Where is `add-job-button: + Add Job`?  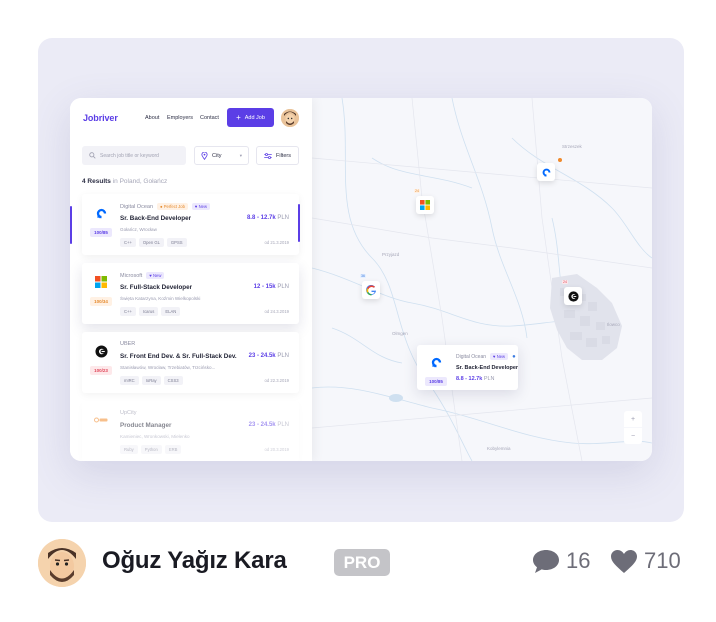 add-job-button: + Add Job is located at coordinates (250, 117).